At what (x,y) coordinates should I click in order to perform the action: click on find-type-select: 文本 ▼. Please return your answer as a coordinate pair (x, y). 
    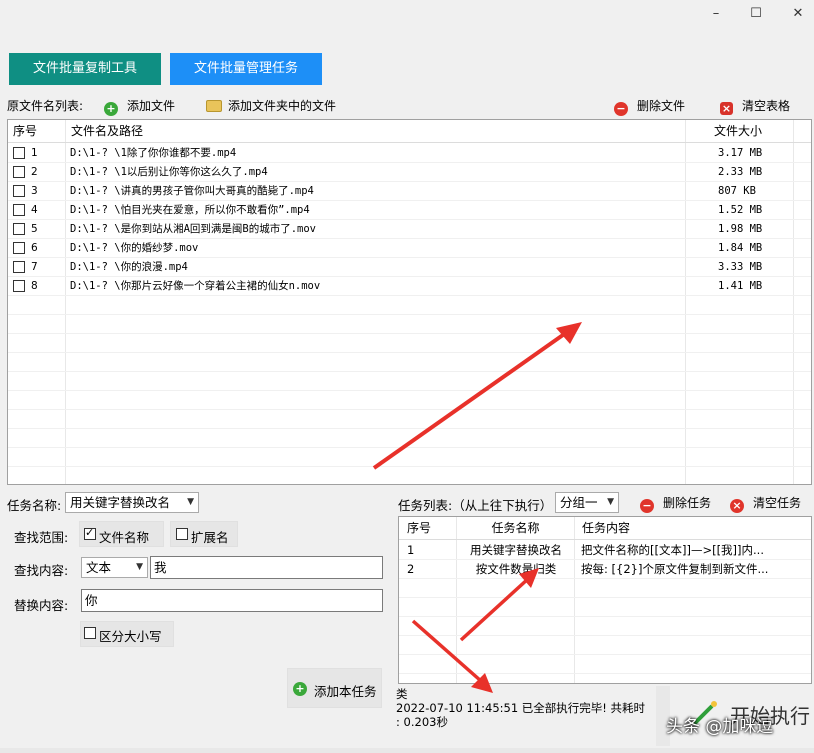
    Looking at the image, I should click on (114, 567).